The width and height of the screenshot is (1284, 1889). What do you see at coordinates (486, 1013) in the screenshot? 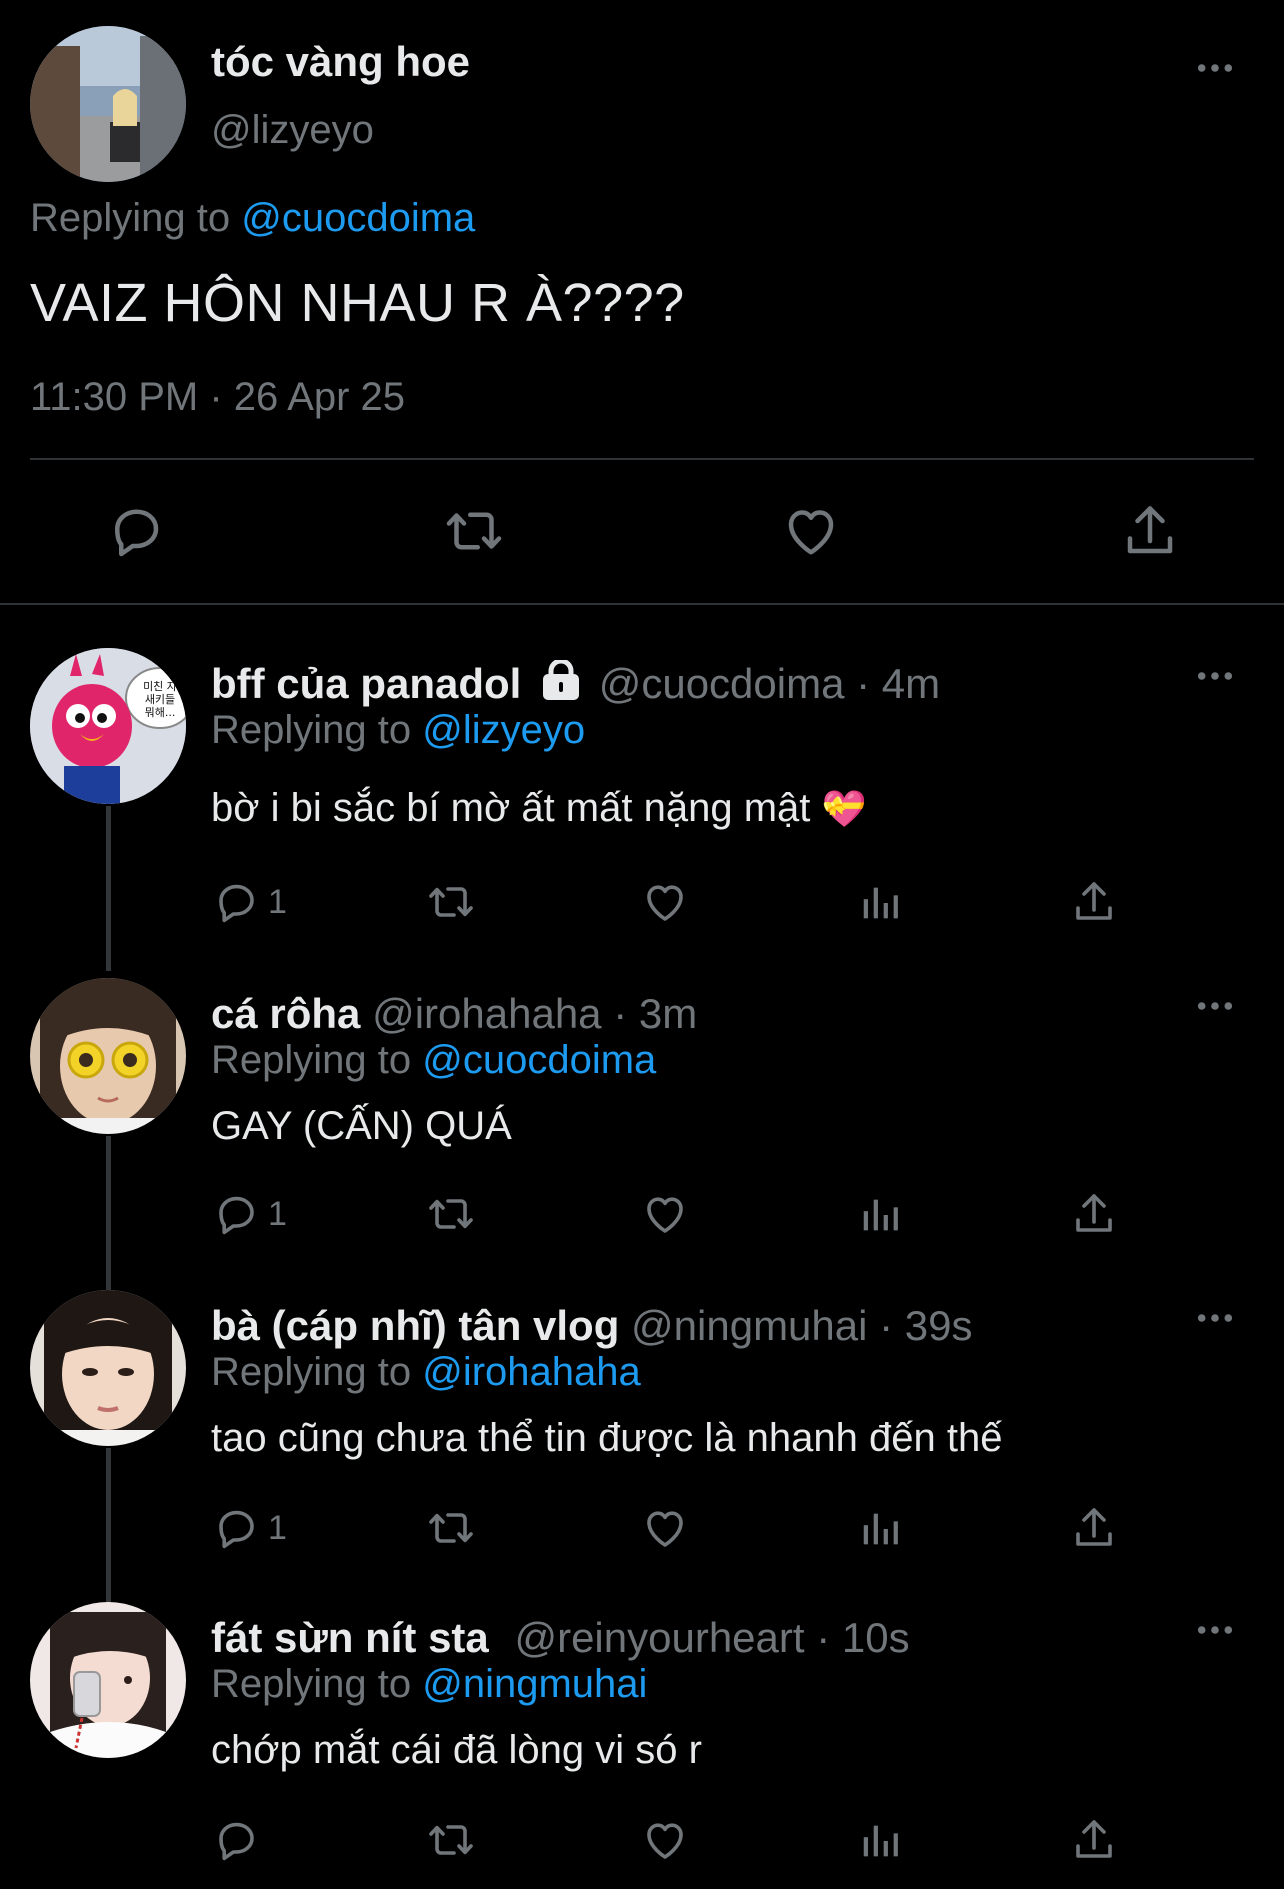
I see `handle: @irohahaha` at bounding box center [486, 1013].